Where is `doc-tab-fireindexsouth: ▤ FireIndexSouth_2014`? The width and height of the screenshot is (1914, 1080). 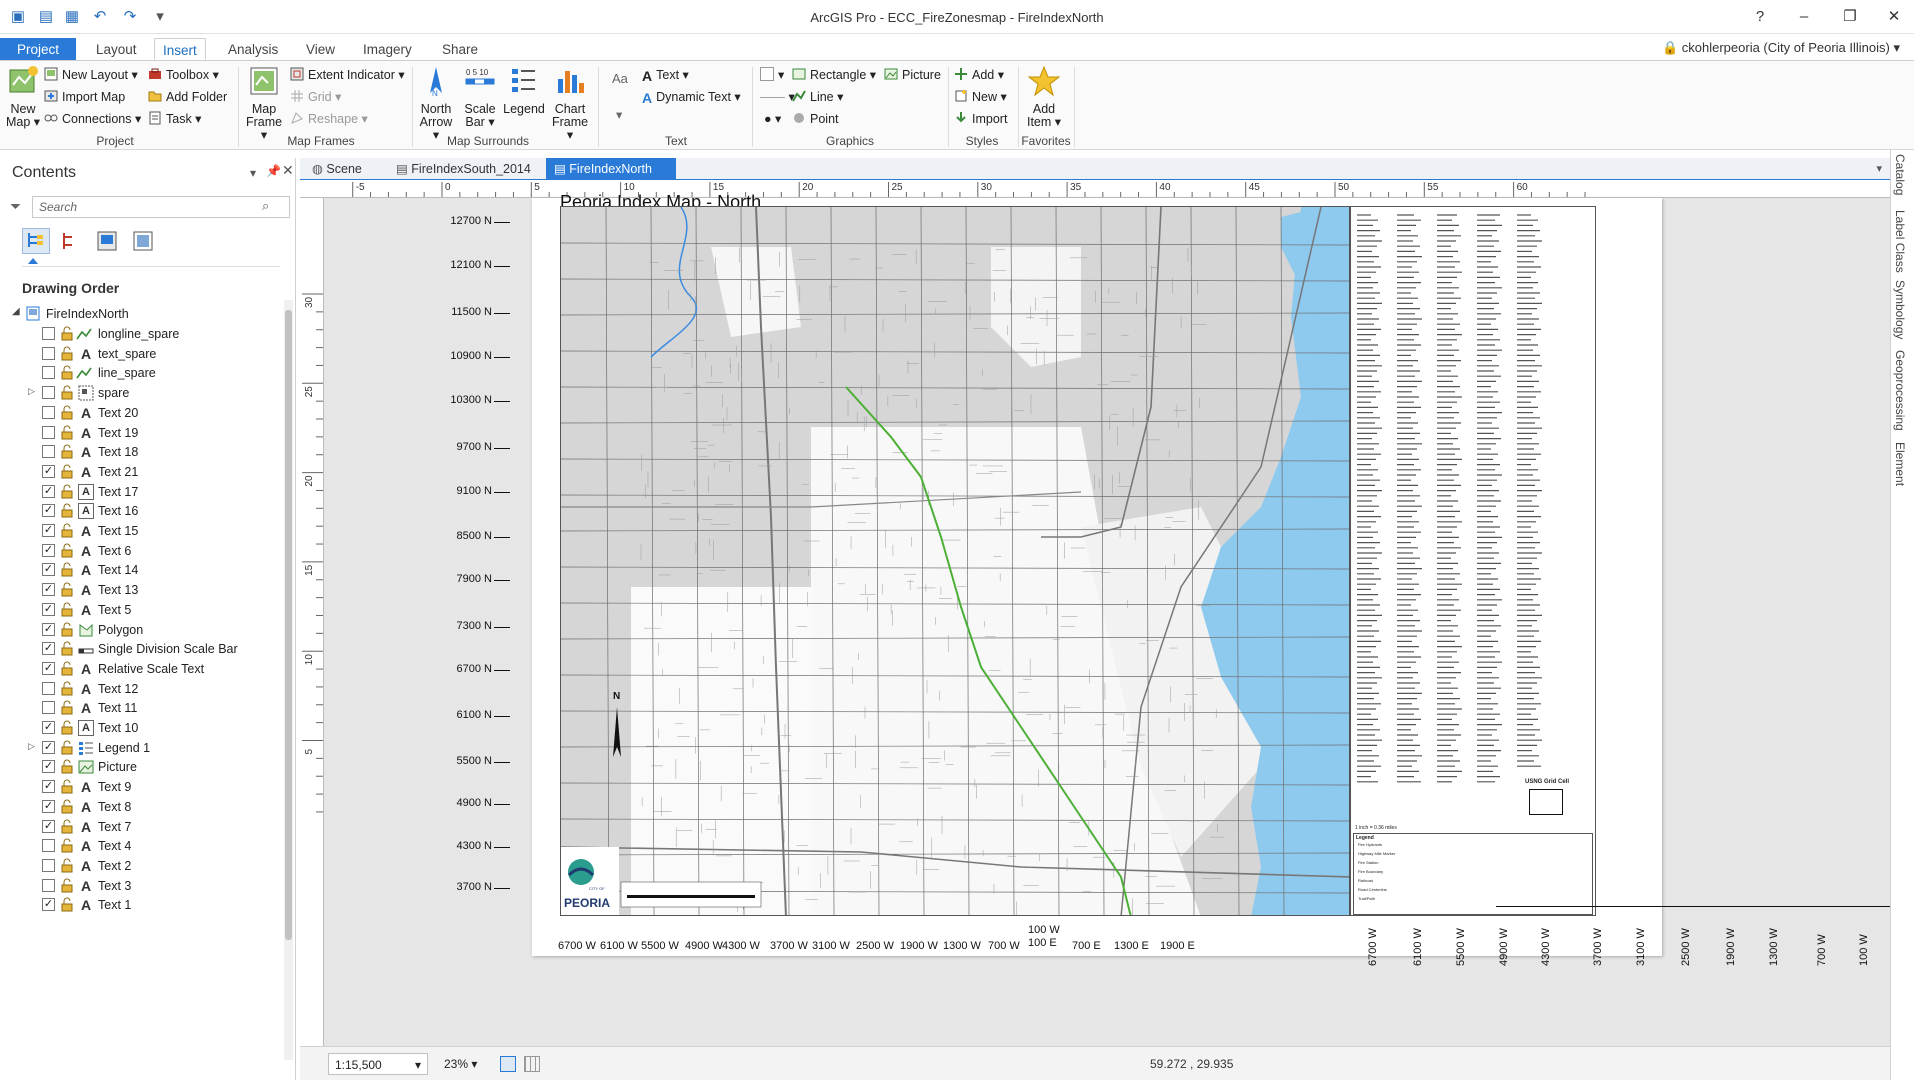
doc-tab-fireindexsouth: ▤ FireIndexSouth_2014 is located at coordinates (463, 169).